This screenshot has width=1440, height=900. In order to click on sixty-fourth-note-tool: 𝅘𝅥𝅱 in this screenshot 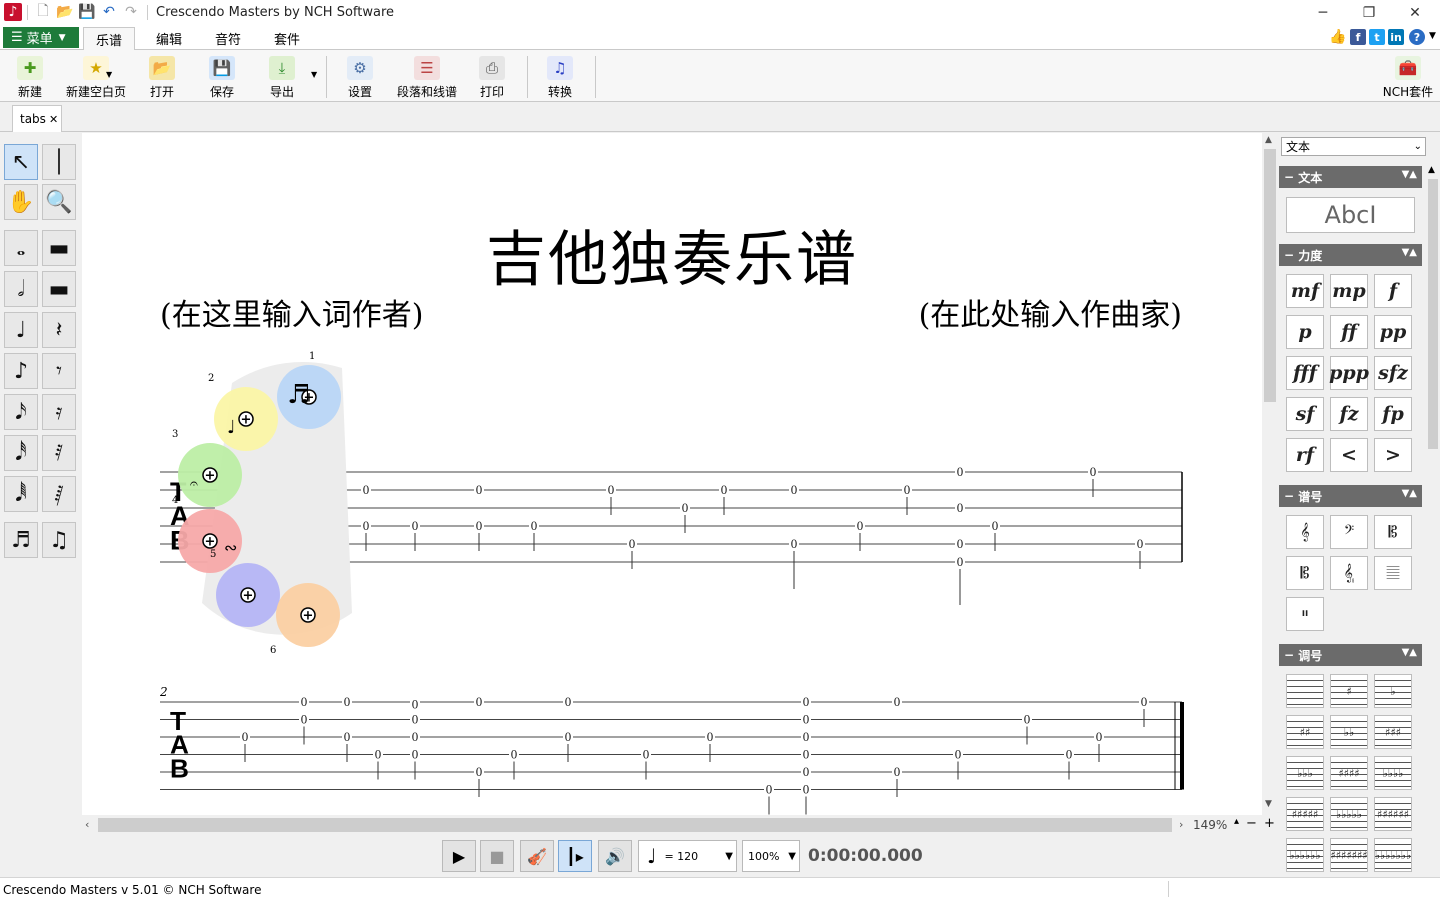, I will do `click(21, 494)`.